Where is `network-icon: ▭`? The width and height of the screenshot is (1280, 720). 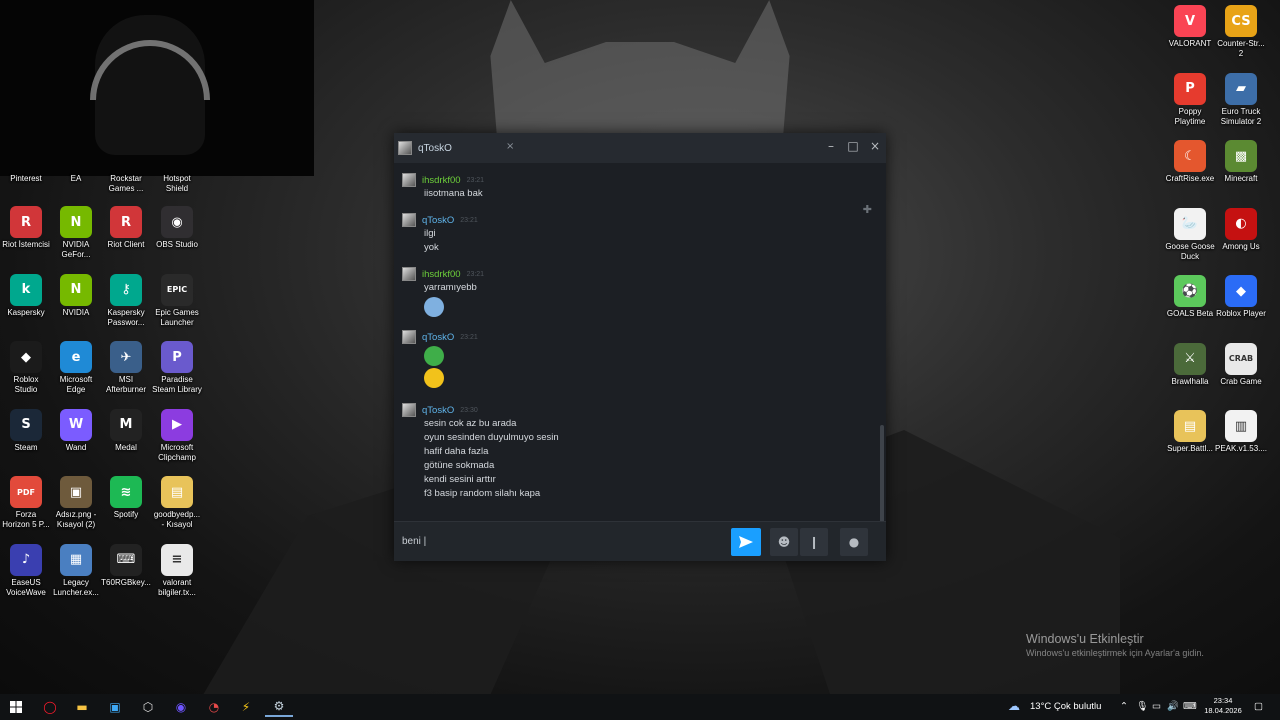 network-icon: ▭ is located at coordinates (1156, 706).